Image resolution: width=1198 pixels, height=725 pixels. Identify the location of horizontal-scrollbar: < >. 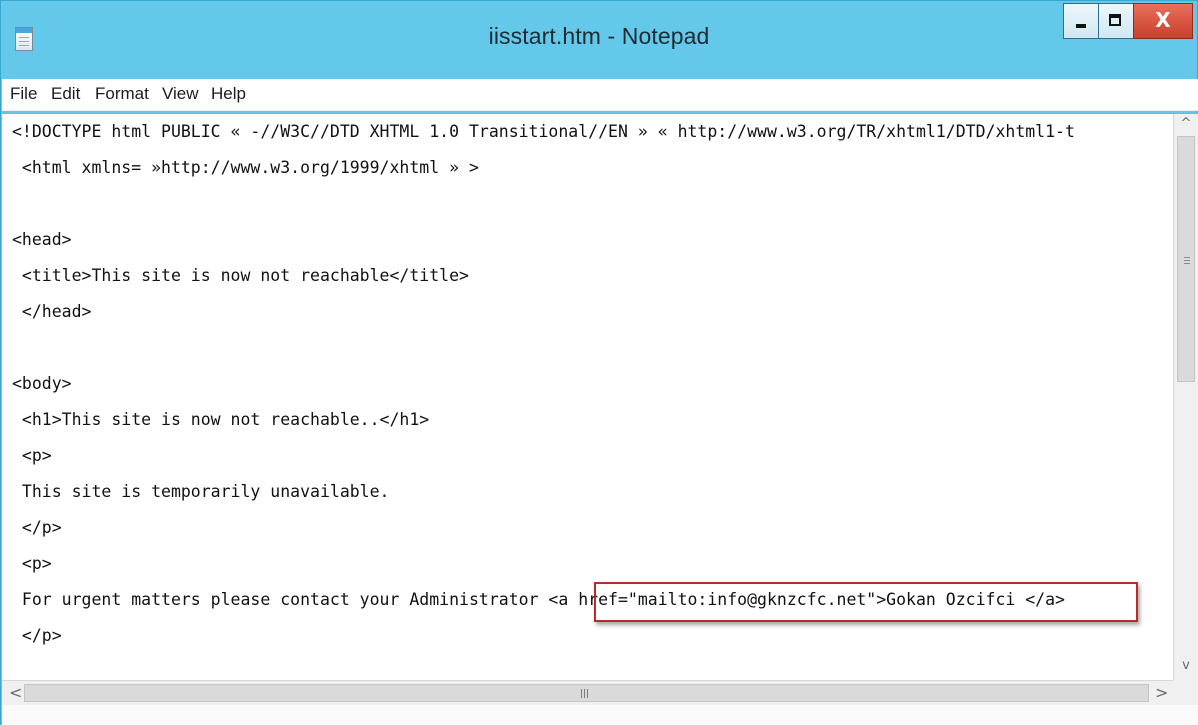
(587, 692).